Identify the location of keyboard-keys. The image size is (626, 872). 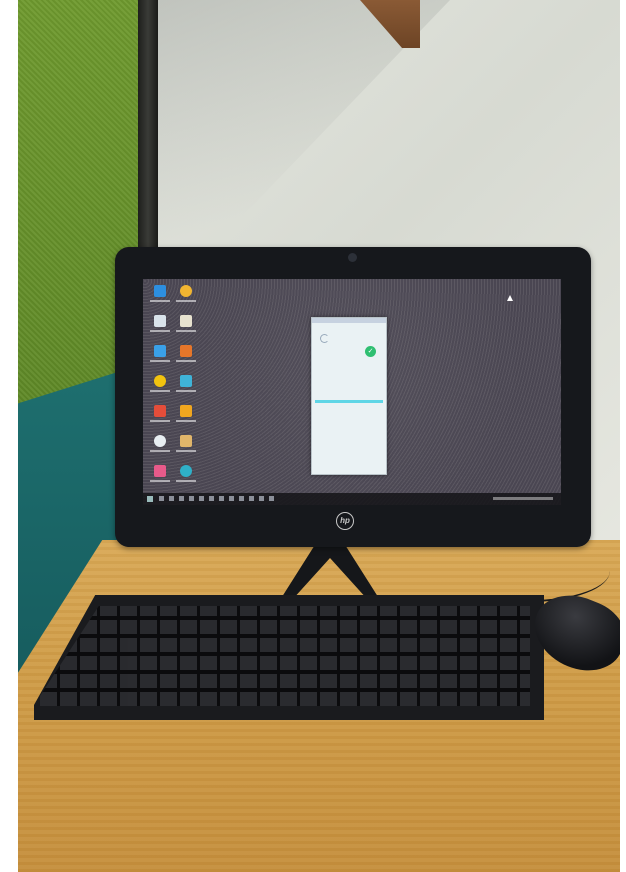
(285, 656).